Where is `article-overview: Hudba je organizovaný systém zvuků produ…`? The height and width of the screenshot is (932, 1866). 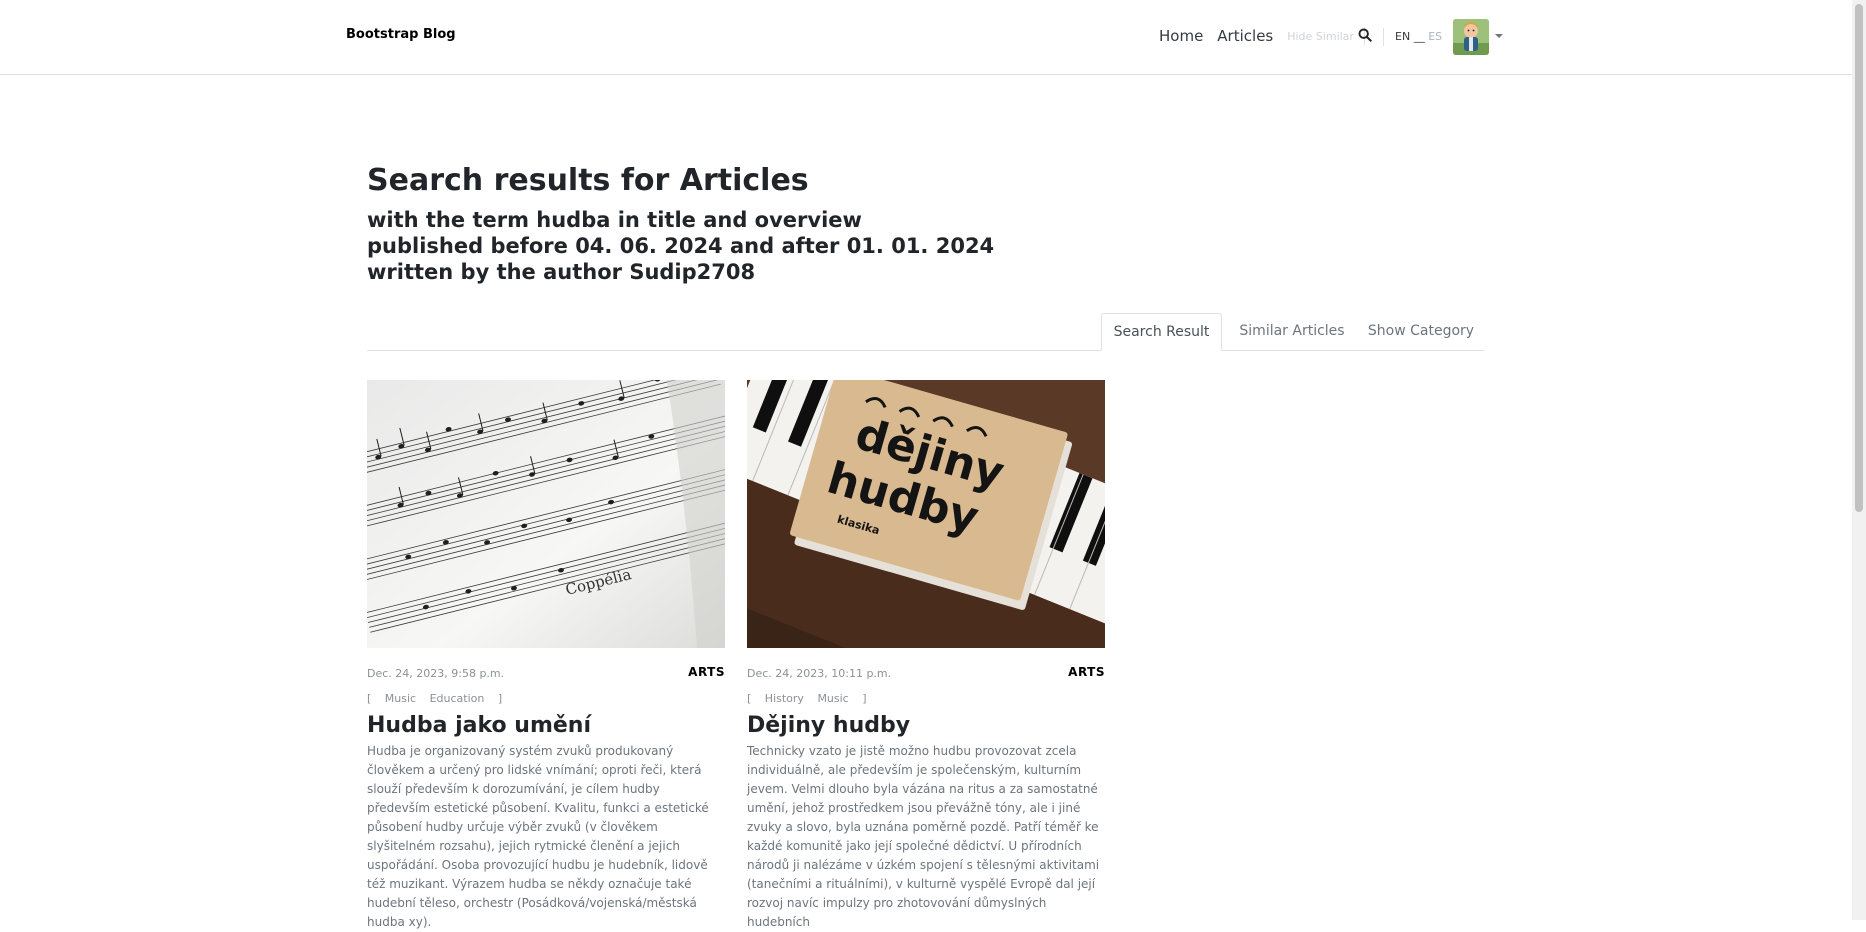 article-overview: Hudba je organizovaný systém zvuků produ… is located at coordinates (538, 836).